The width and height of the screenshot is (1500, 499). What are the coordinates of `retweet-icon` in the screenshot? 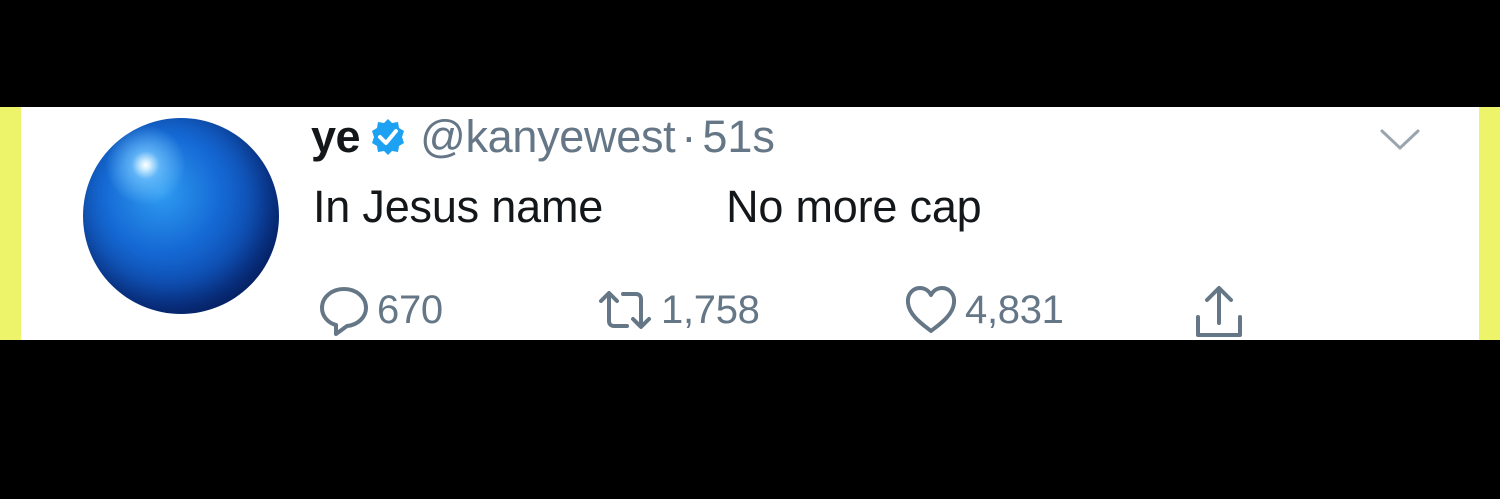 It's located at (625, 310).